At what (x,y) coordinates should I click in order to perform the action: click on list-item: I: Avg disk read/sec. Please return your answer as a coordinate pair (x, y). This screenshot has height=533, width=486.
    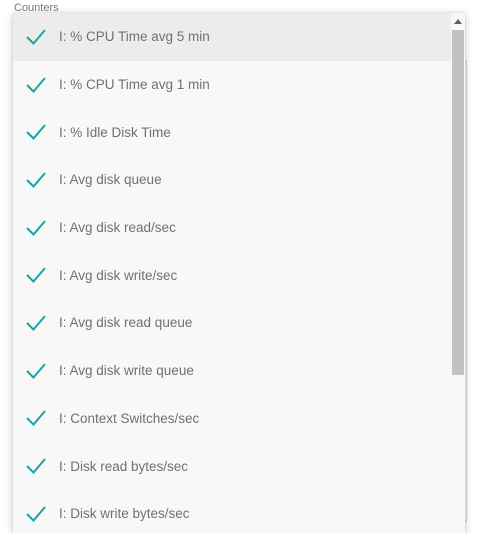
    Looking at the image, I should click on (232, 228).